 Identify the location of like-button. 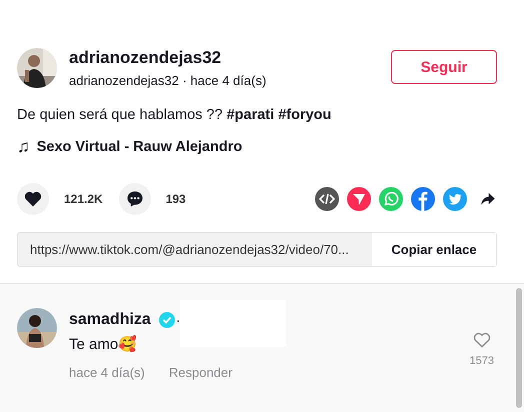
(33, 199).